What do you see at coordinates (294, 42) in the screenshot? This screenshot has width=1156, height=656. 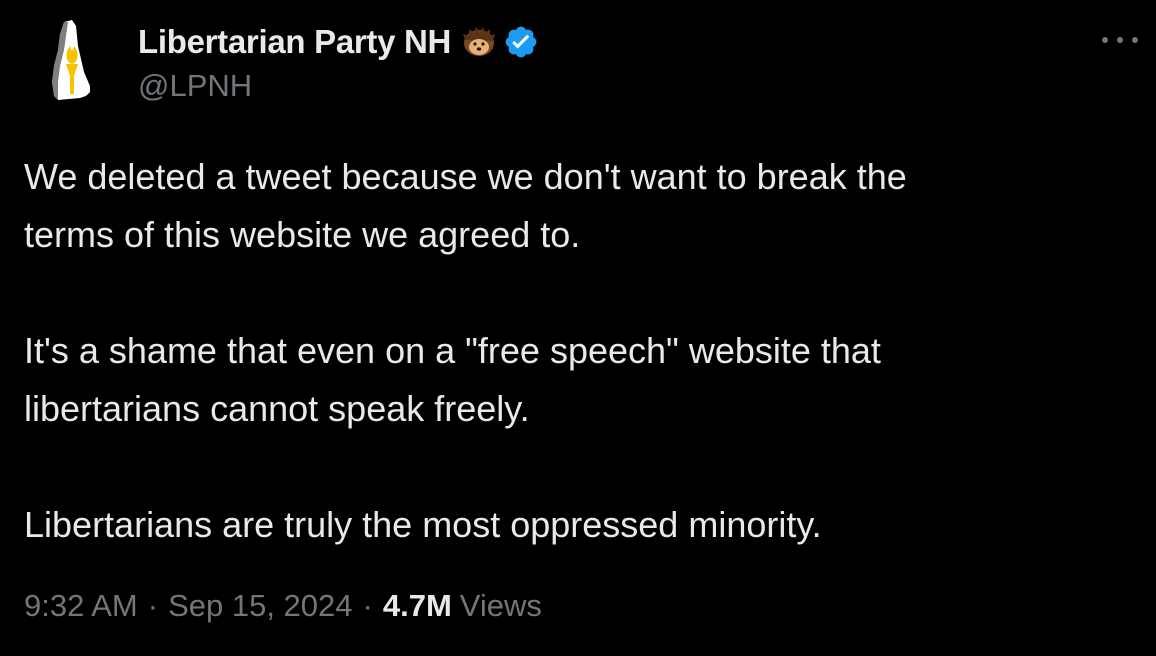 I see `author-display-name: Libertarian Party NH` at bounding box center [294, 42].